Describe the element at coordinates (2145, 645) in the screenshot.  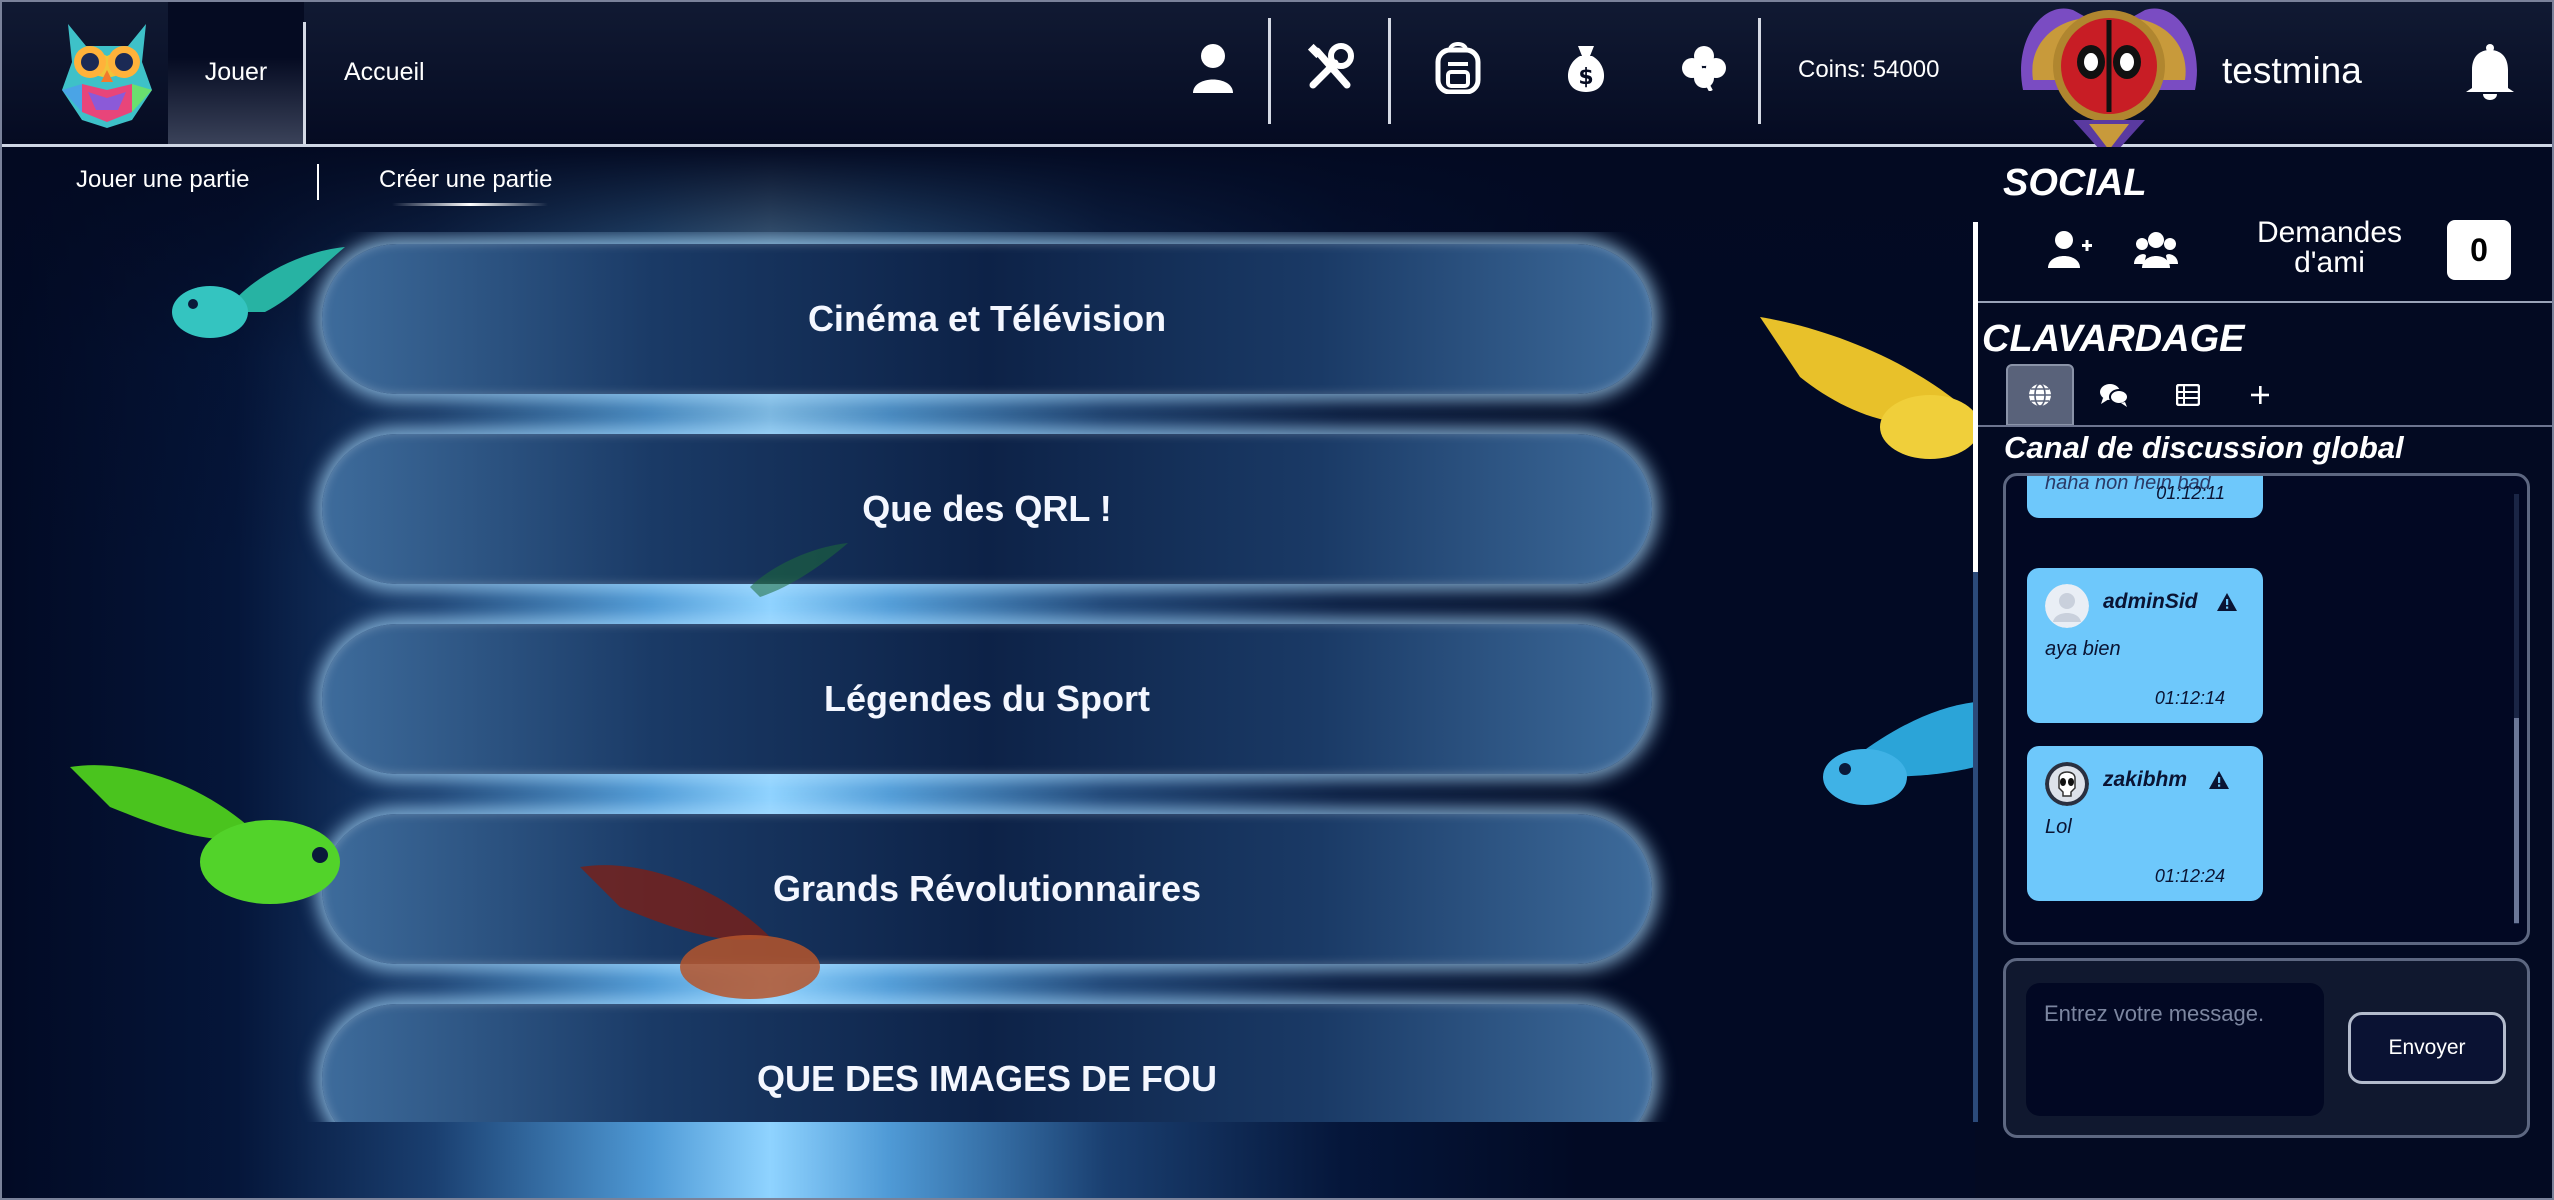
I see `chat-message: adminSid aya bien 01:12:14` at that location.